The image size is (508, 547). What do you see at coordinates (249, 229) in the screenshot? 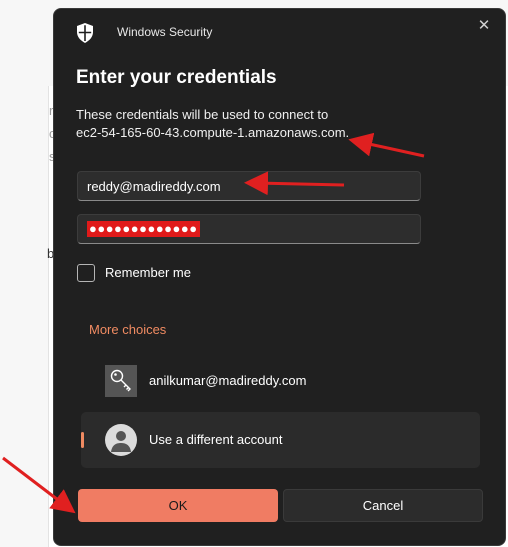
I see `password-field: ●●●●●●●●●●●●●` at bounding box center [249, 229].